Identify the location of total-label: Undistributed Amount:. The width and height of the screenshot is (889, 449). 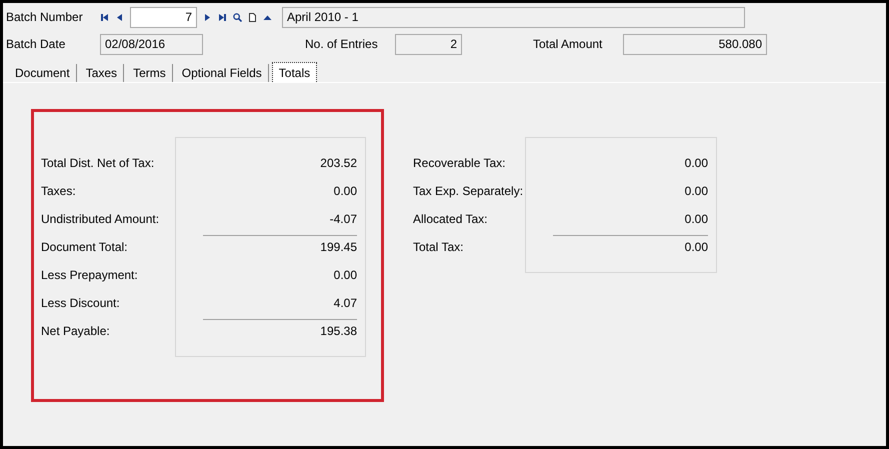
(100, 219).